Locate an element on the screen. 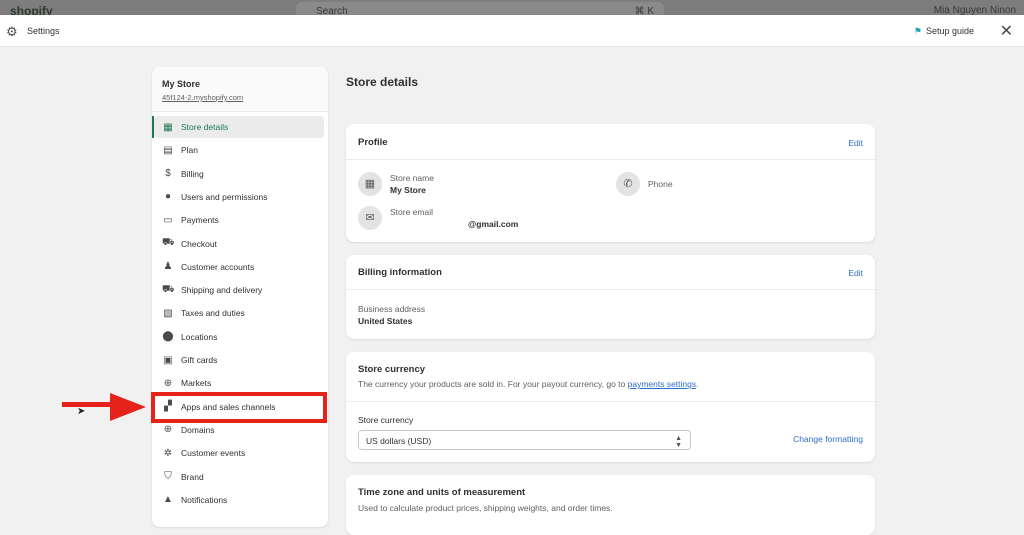  admin-top-bar: shopify Search ⌘ K Mia Nguyen Ninon is located at coordinates (512, 7).